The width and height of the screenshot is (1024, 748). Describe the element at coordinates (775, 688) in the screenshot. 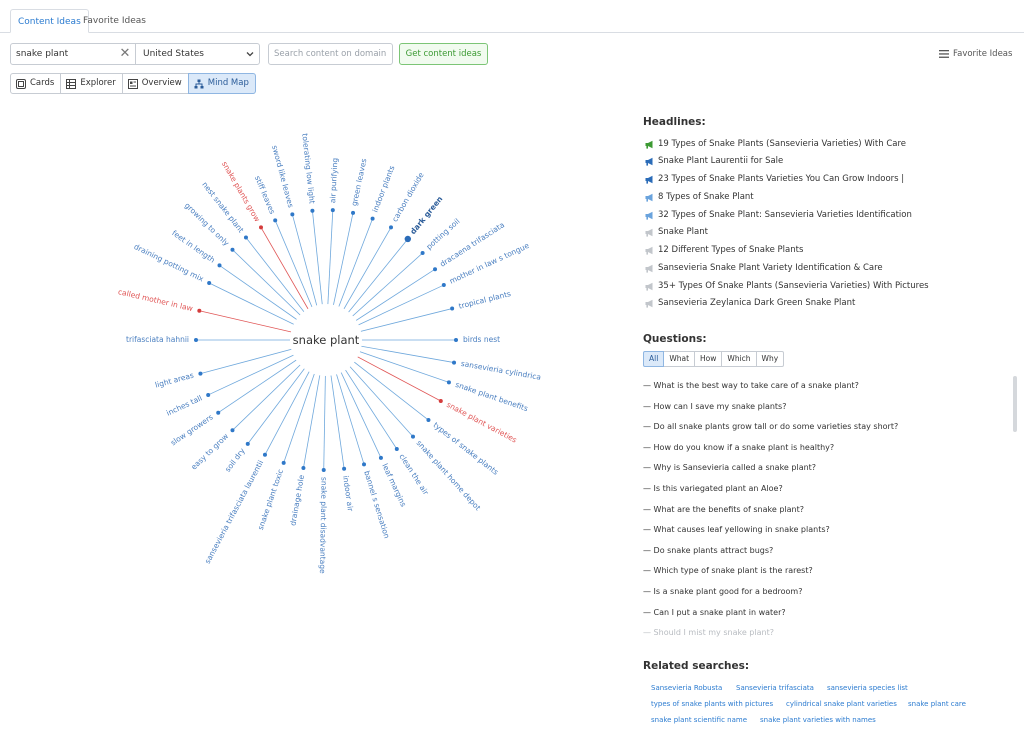

I see `related-search-chip: Sansevieria trifasciata` at that location.